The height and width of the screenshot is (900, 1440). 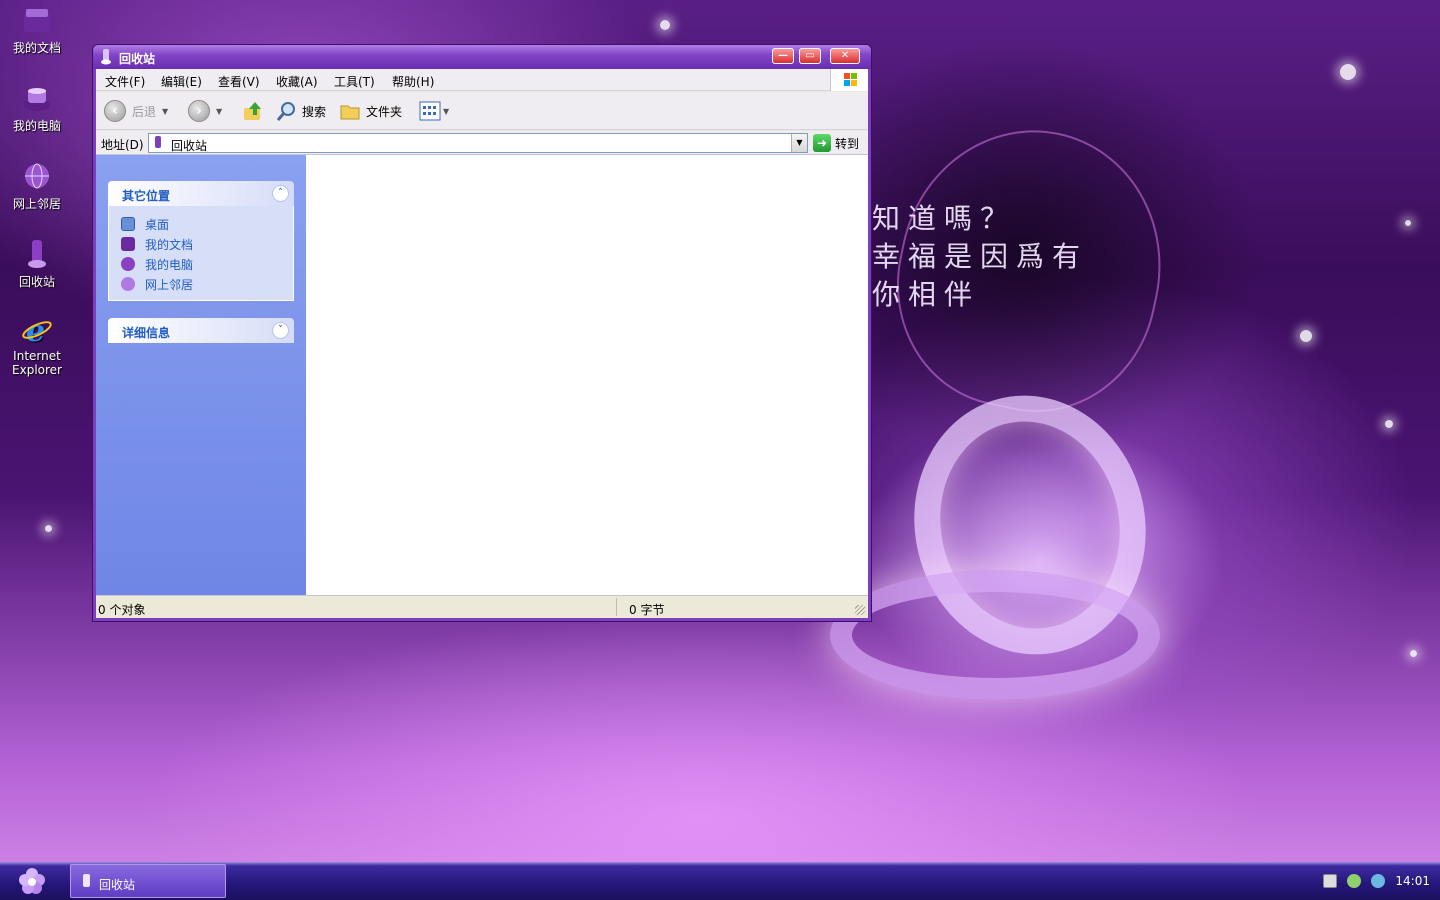 I want to click on views-button: ▼, so click(x=434, y=111).